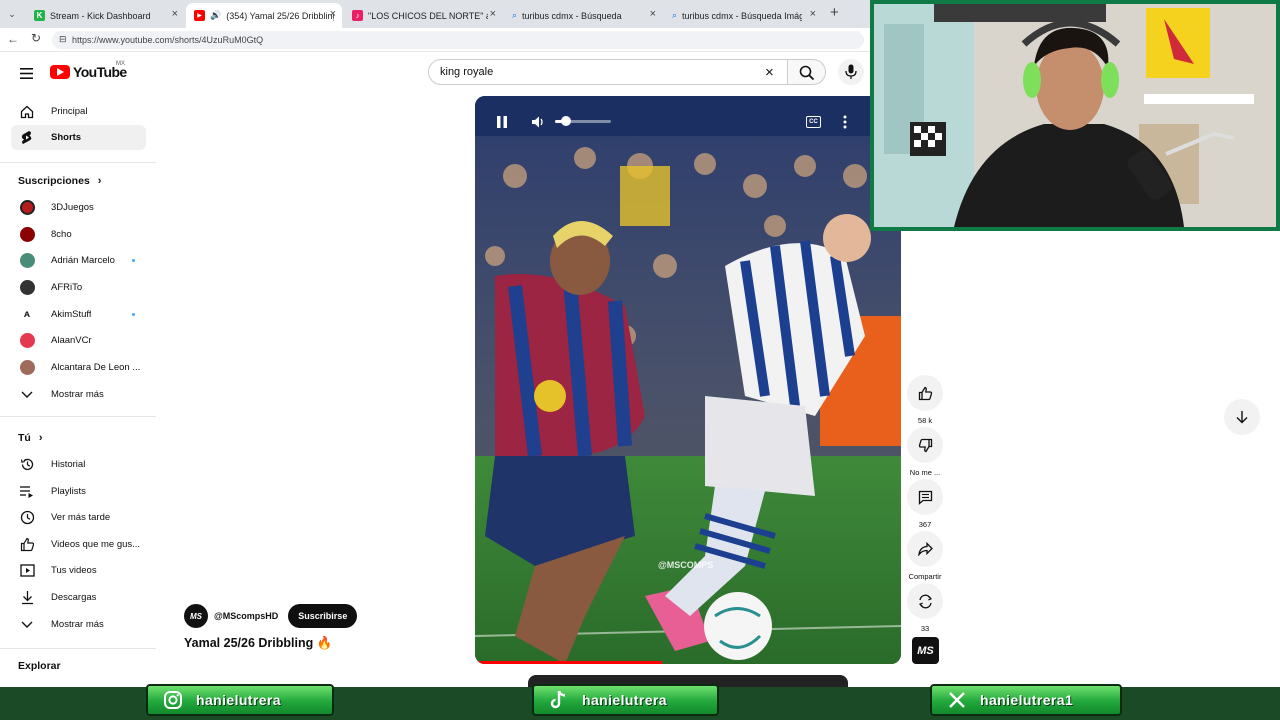  What do you see at coordinates (27, 518) in the screenshot?
I see `watch-later-icon` at bounding box center [27, 518].